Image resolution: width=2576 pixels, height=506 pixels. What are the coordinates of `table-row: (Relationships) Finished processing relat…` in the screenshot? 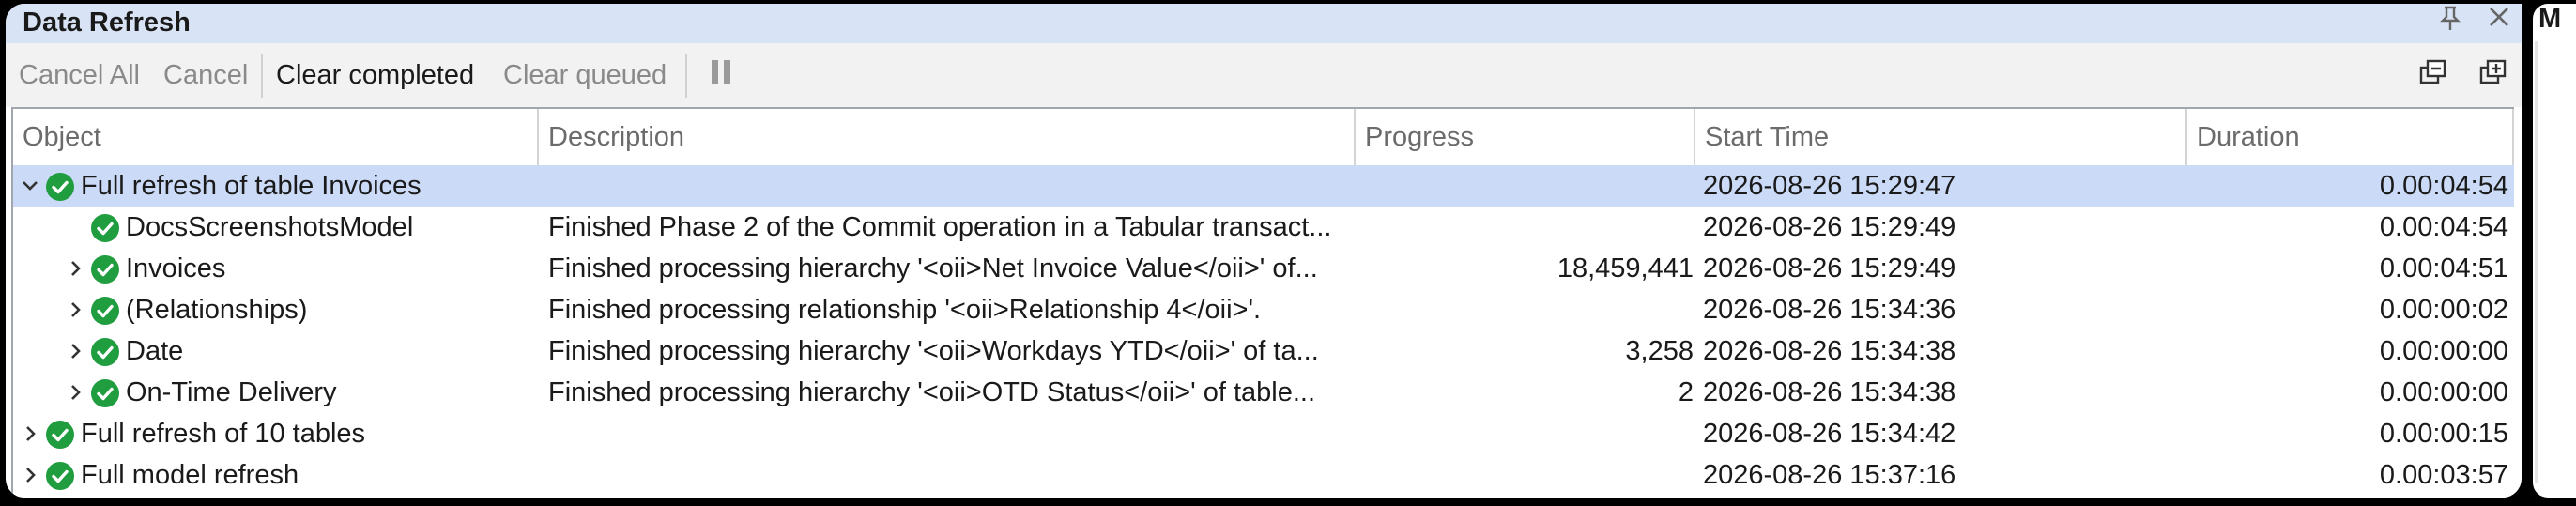 It's located at (1263, 310).